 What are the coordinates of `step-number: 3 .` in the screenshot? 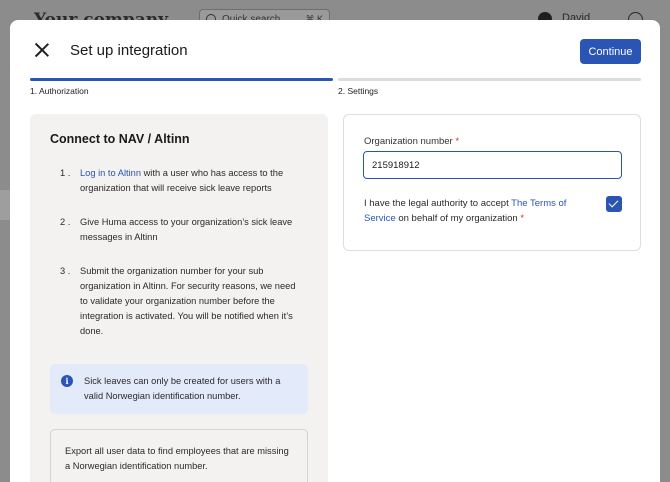 It's located at (65, 271).